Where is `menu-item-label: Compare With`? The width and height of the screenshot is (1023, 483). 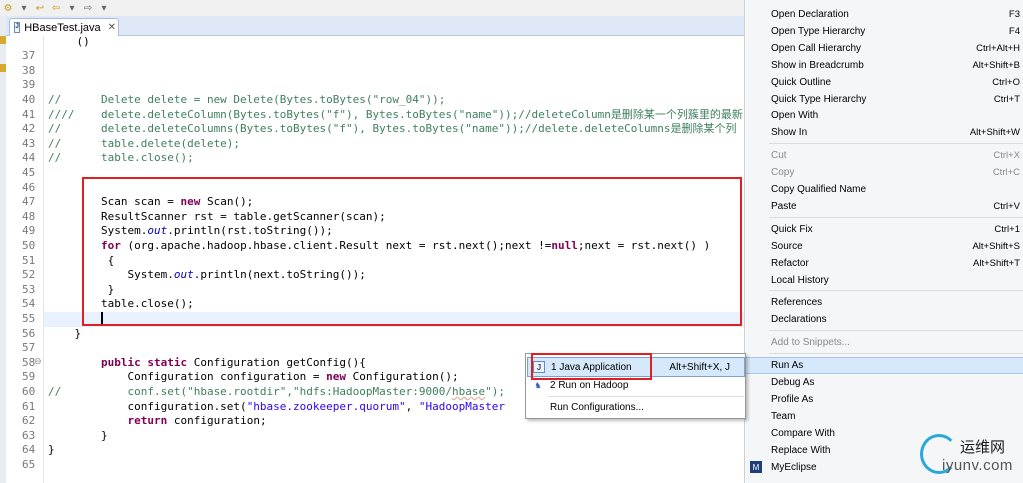 menu-item-label: Compare With is located at coordinates (803, 433).